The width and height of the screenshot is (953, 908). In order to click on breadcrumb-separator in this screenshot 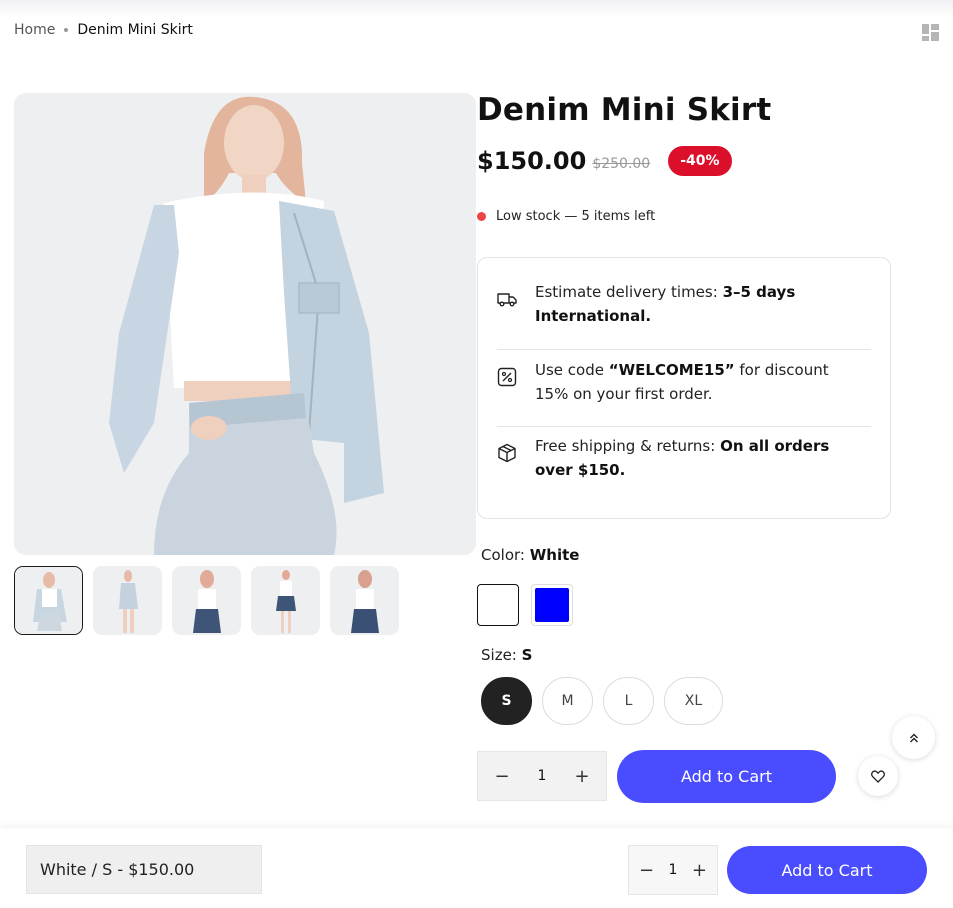, I will do `click(66, 30)`.